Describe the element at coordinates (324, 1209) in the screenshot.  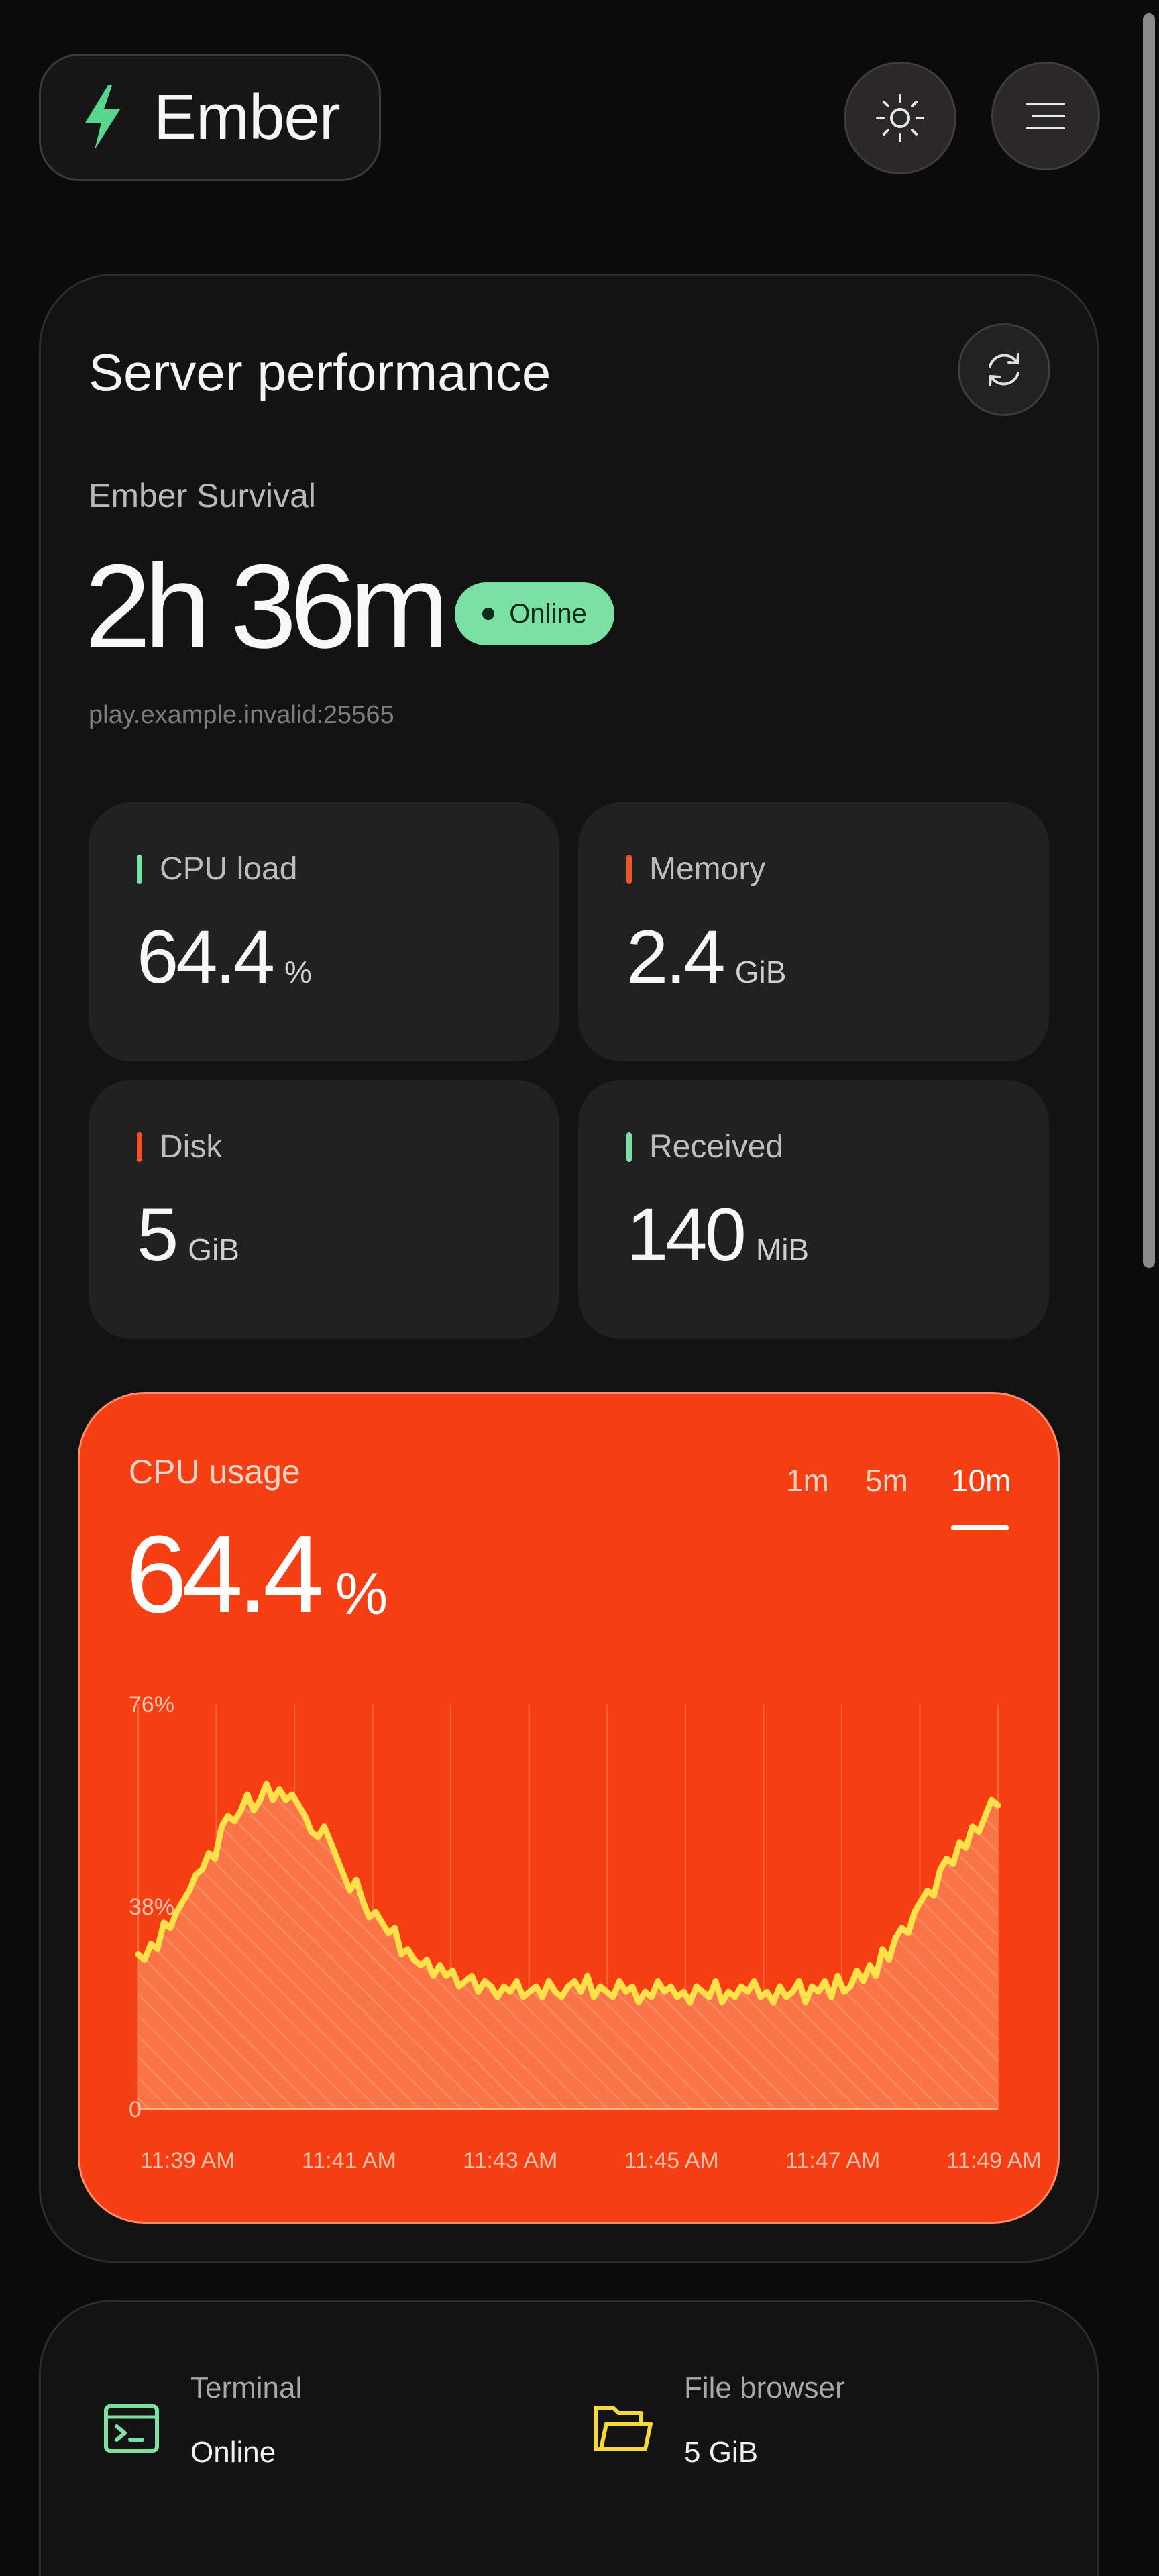
I see `stat-card-disk: Disk 5 GiB` at that location.